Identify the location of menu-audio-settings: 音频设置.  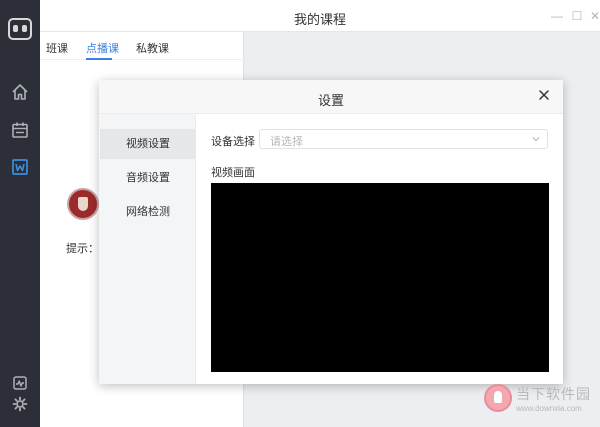
(148, 178).